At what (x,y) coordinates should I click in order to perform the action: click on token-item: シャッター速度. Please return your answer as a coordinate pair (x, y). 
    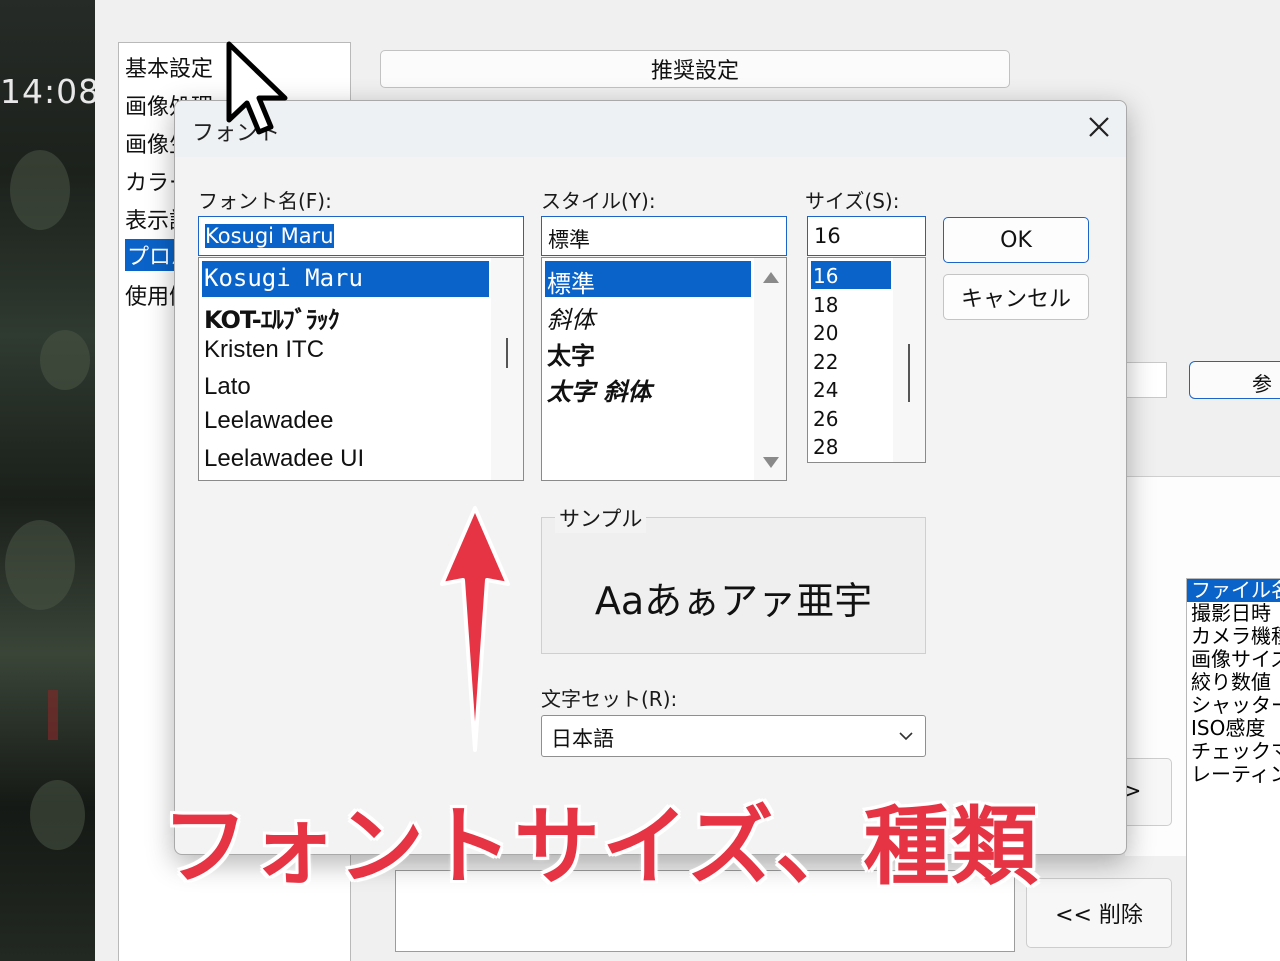
    Looking at the image, I should click on (1233, 705).